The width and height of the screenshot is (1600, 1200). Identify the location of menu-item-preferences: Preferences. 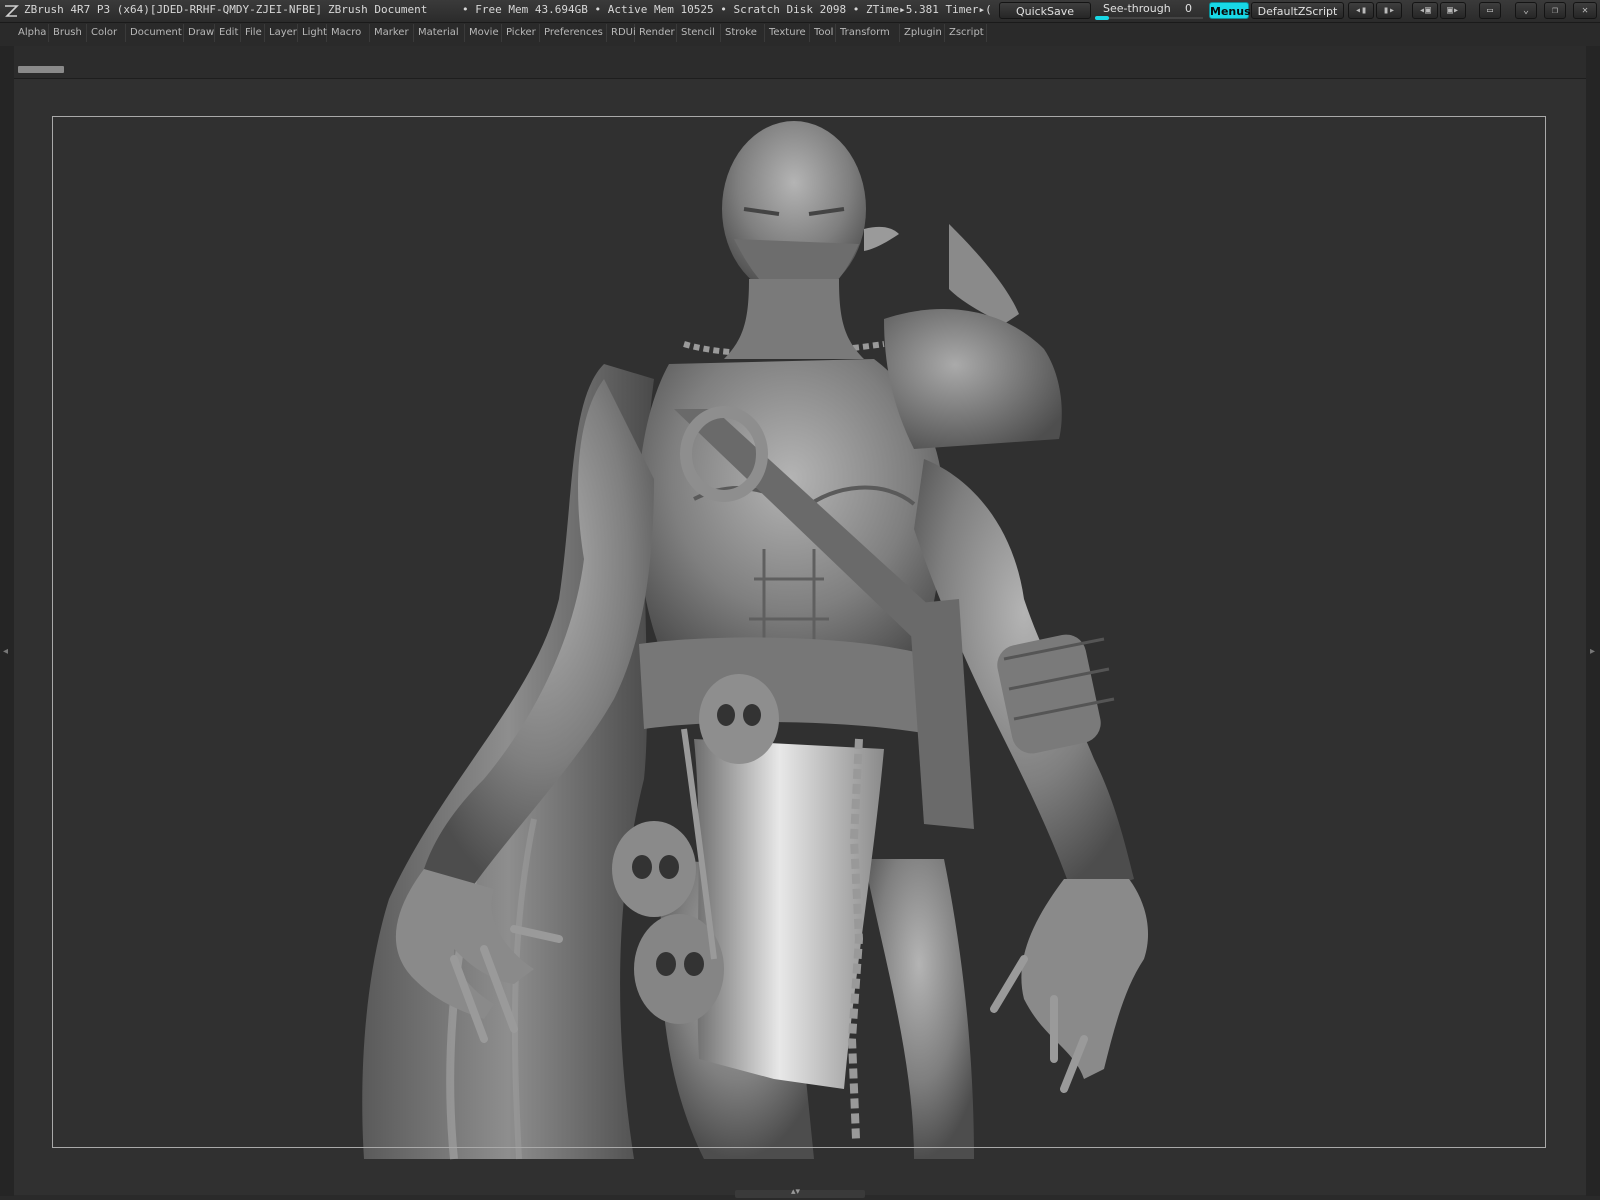
(573, 33).